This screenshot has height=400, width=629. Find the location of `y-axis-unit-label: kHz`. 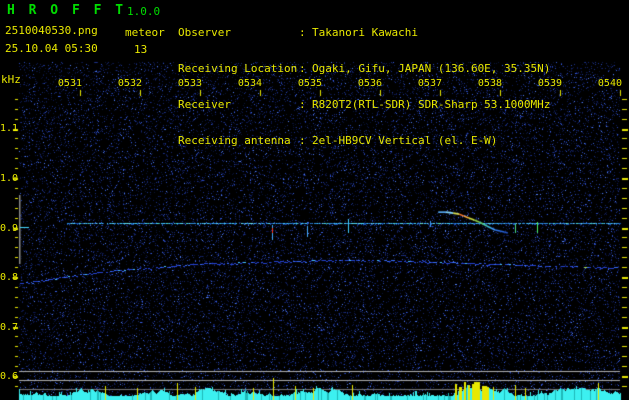

y-axis-unit-label: kHz is located at coordinates (11, 79).